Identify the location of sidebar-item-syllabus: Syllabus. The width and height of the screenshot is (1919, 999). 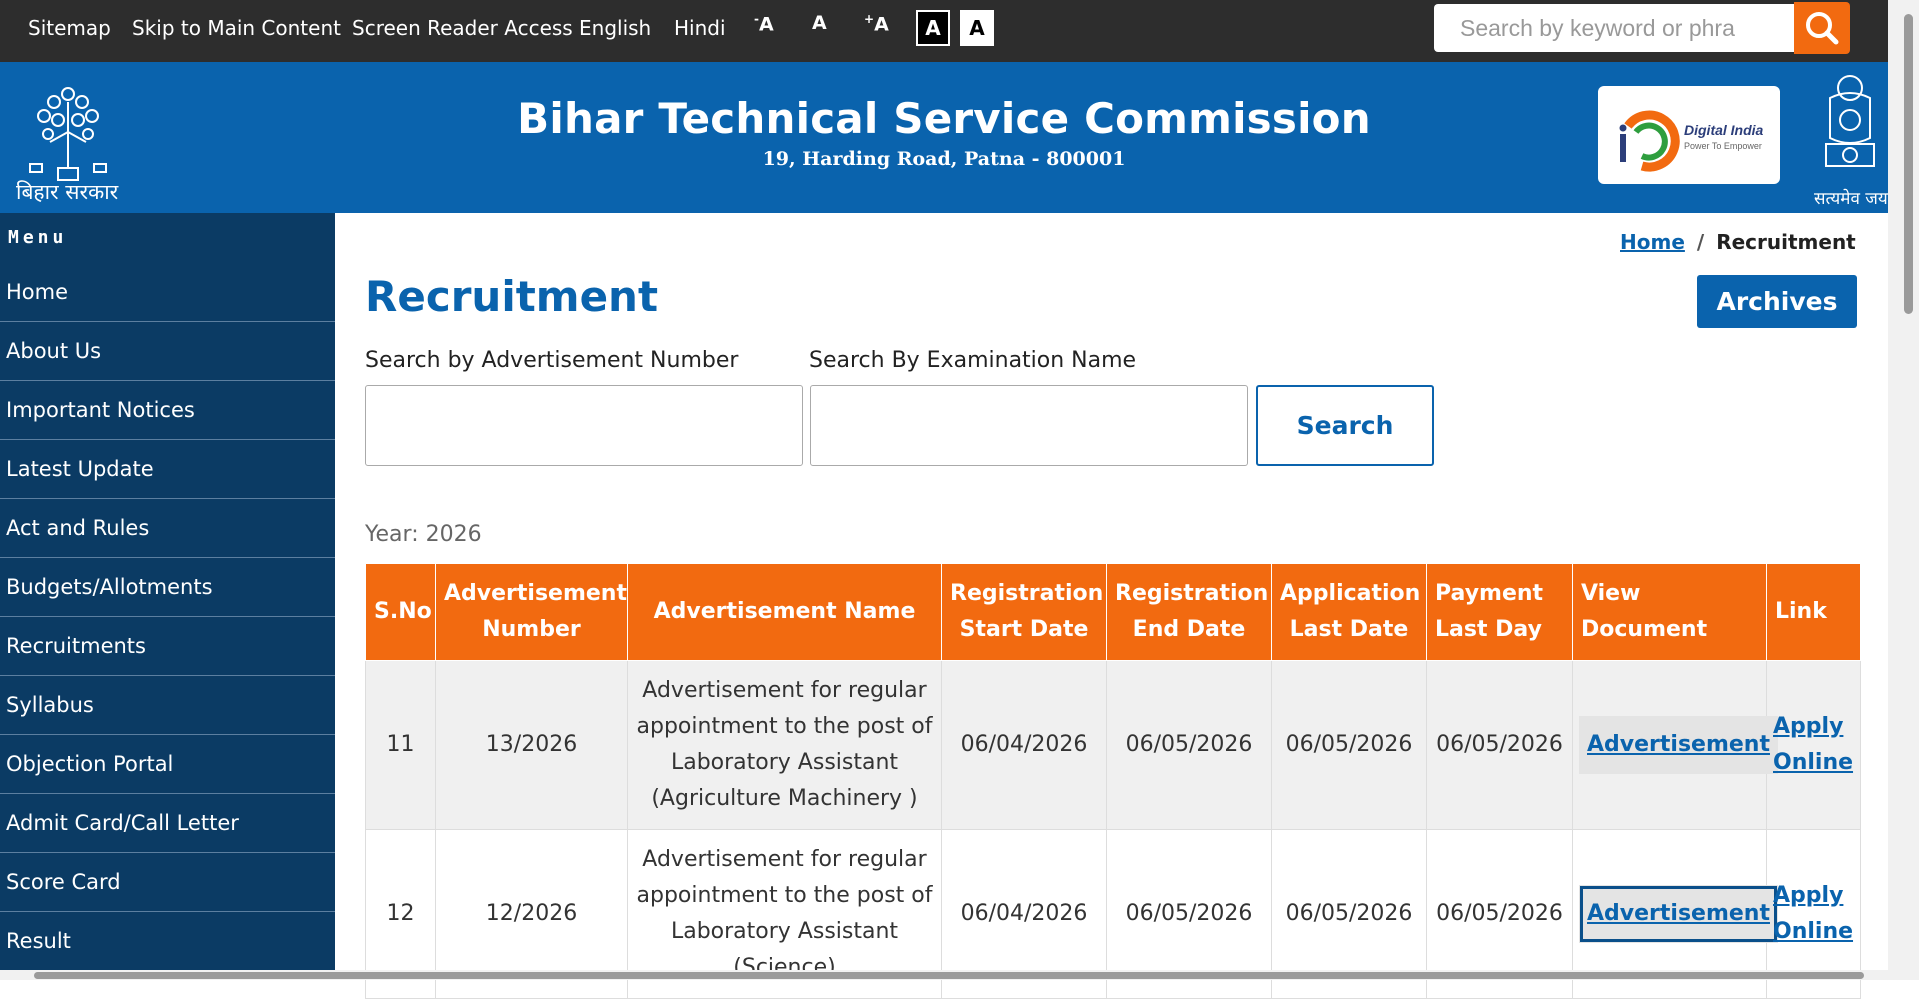
(167, 705).